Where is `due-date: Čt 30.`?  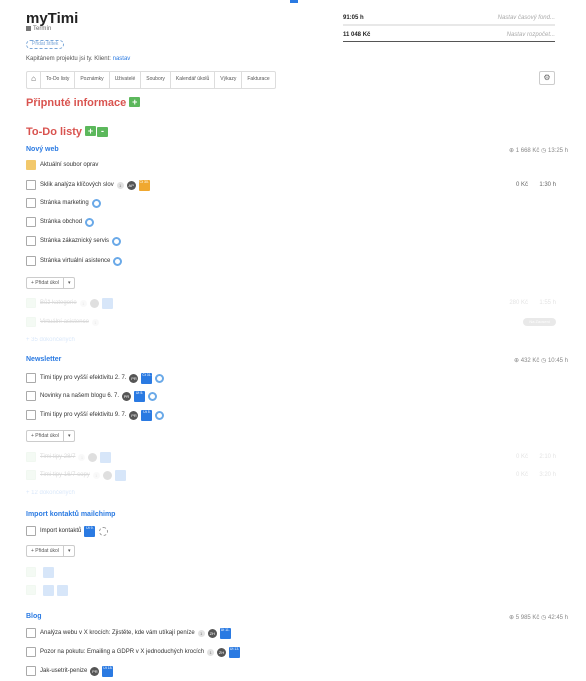
due-date: Čt 30. is located at coordinates (144, 185).